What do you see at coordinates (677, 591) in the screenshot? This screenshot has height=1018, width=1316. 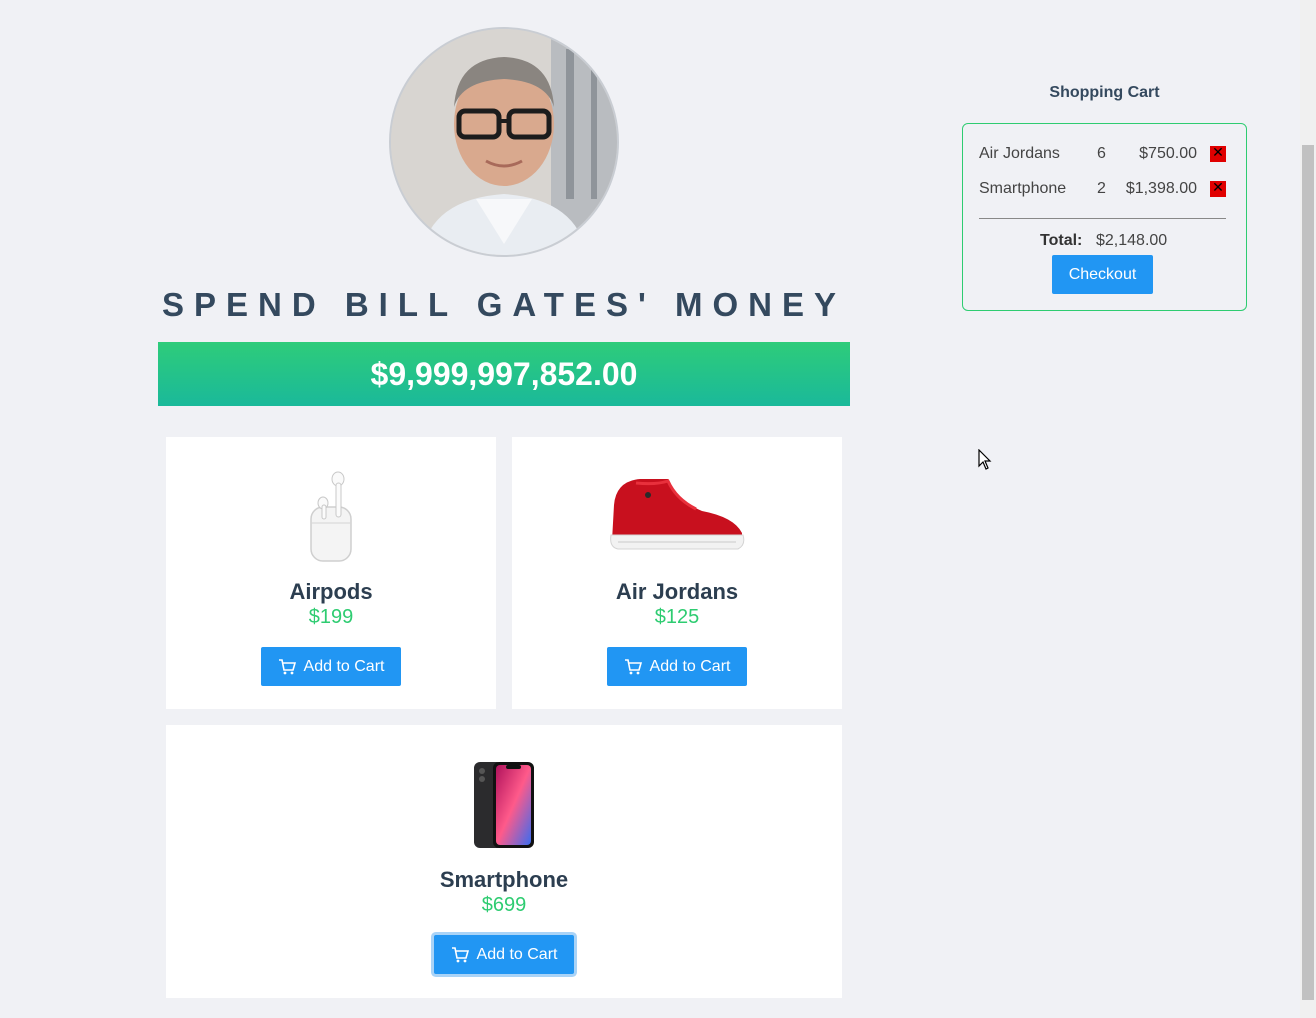 I see `product-name: Air Jordans` at bounding box center [677, 591].